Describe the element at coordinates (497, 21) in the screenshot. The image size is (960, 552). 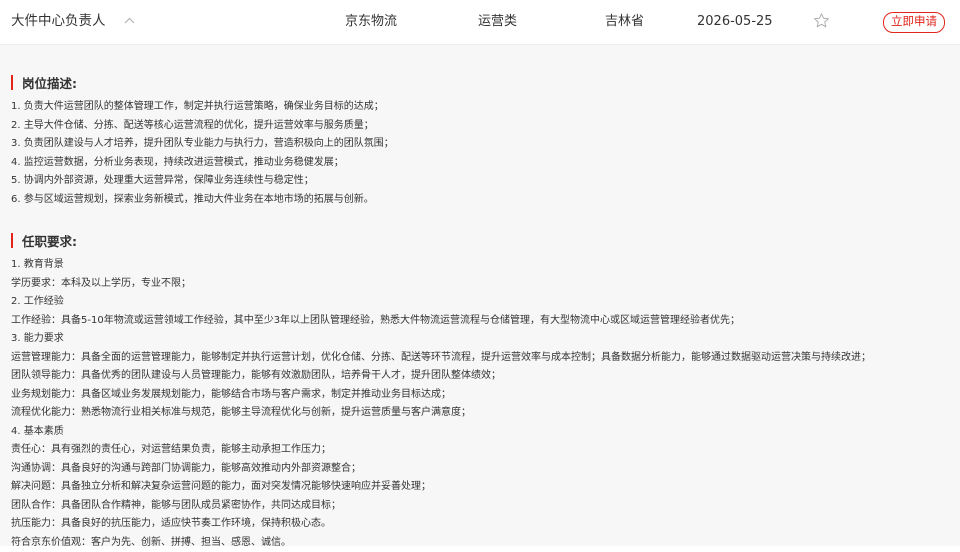
I see `job-category: 运营类` at that location.